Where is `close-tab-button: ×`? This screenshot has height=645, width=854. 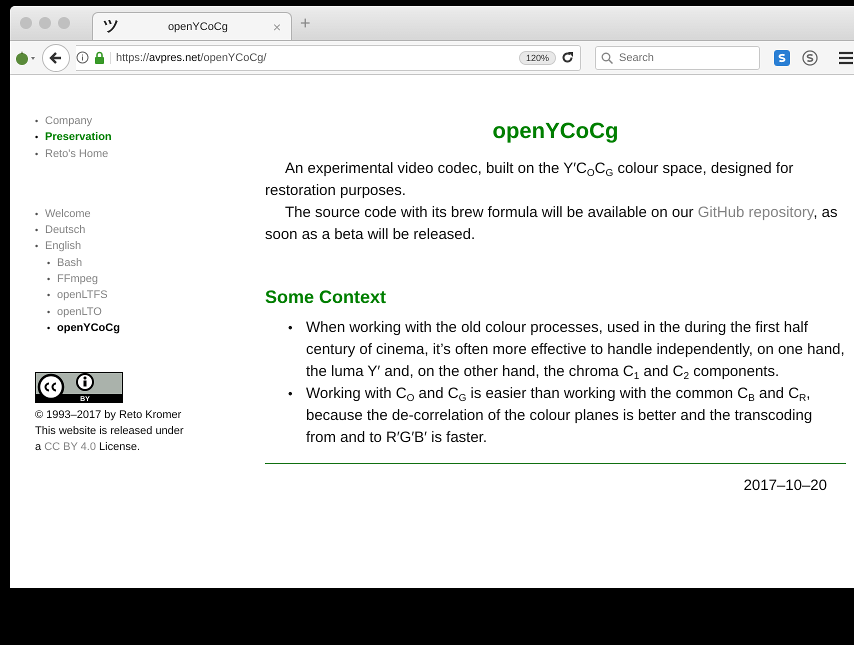
close-tab-button: × is located at coordinates (276, 26).